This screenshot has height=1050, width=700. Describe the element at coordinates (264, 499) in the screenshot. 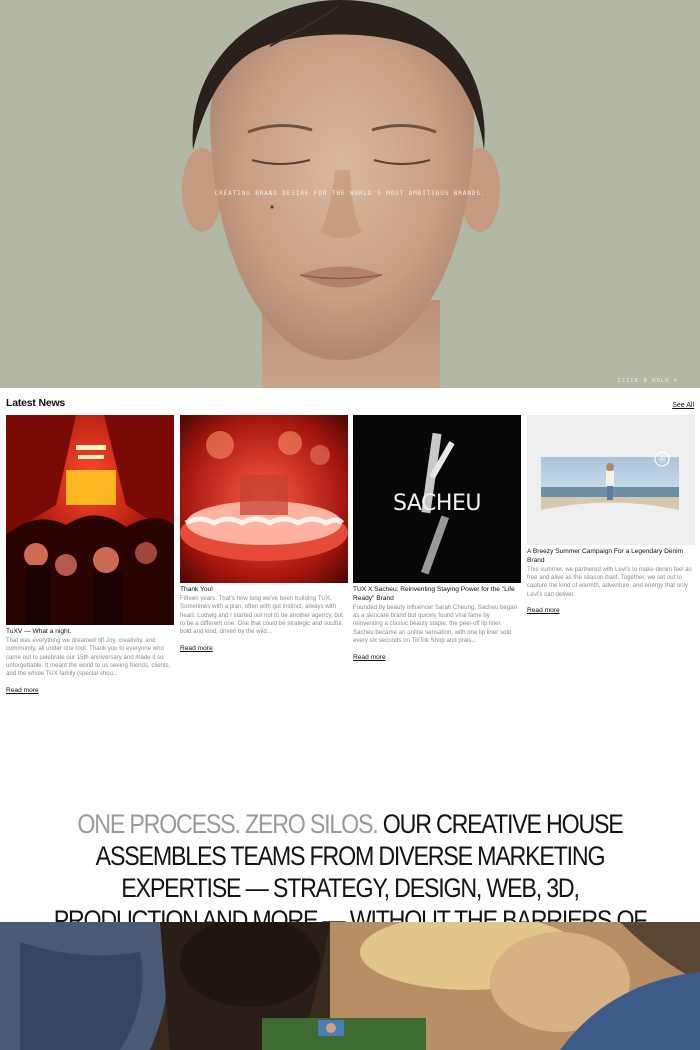

I see `news-card-image-cake` at that location.